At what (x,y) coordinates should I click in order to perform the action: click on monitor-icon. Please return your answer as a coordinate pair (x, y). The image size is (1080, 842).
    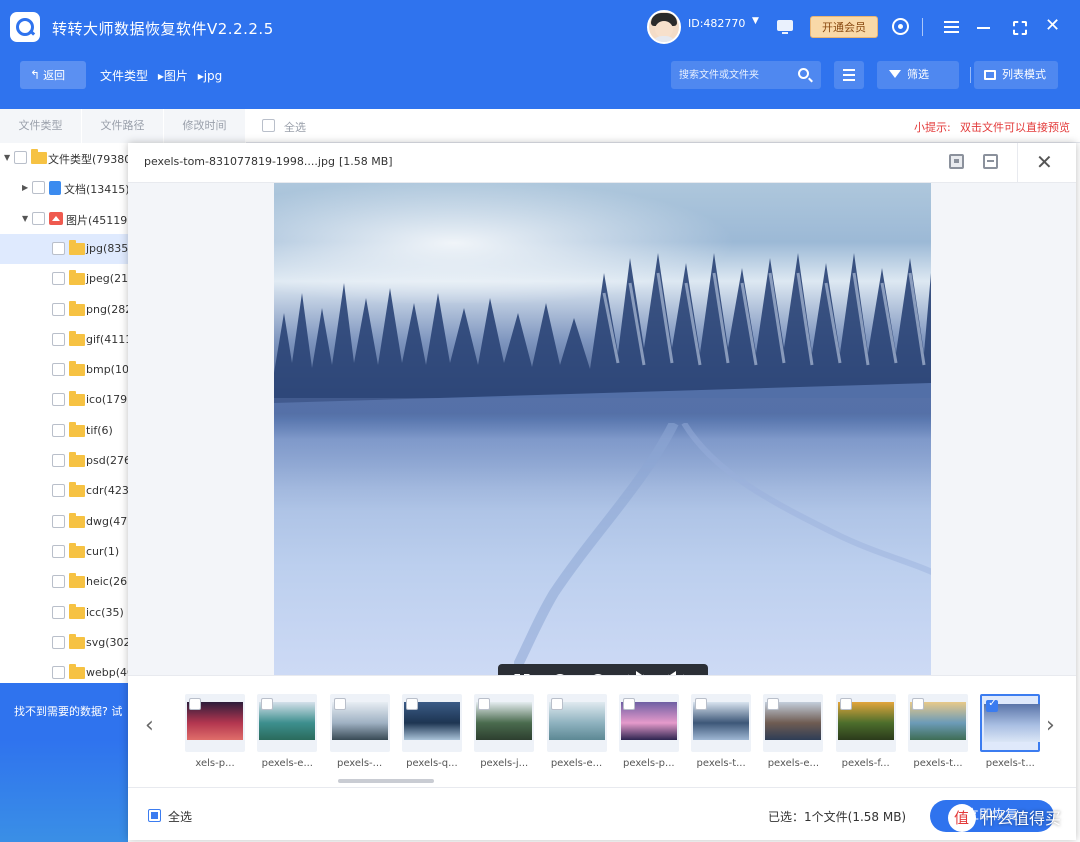
    Looking at the image, I should click on (785, 27).